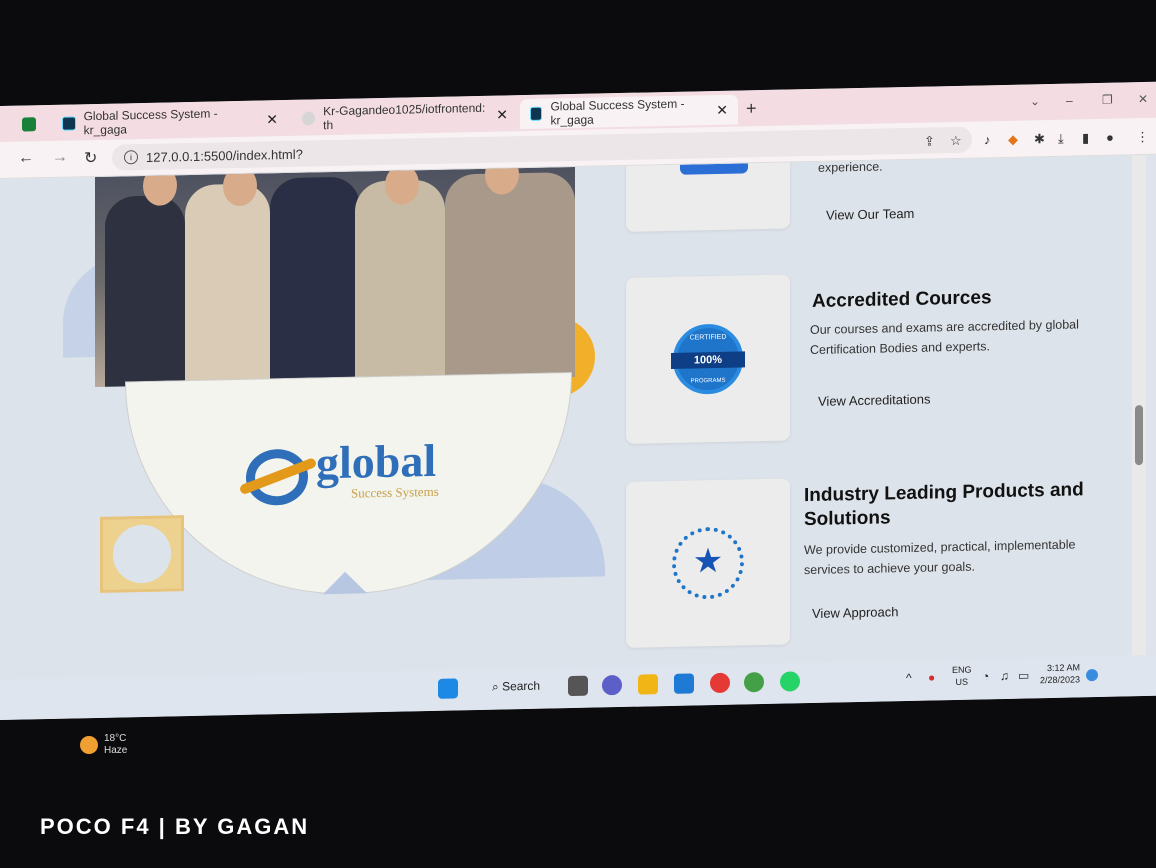  I want to click on decor-frame, so click(142, 554).